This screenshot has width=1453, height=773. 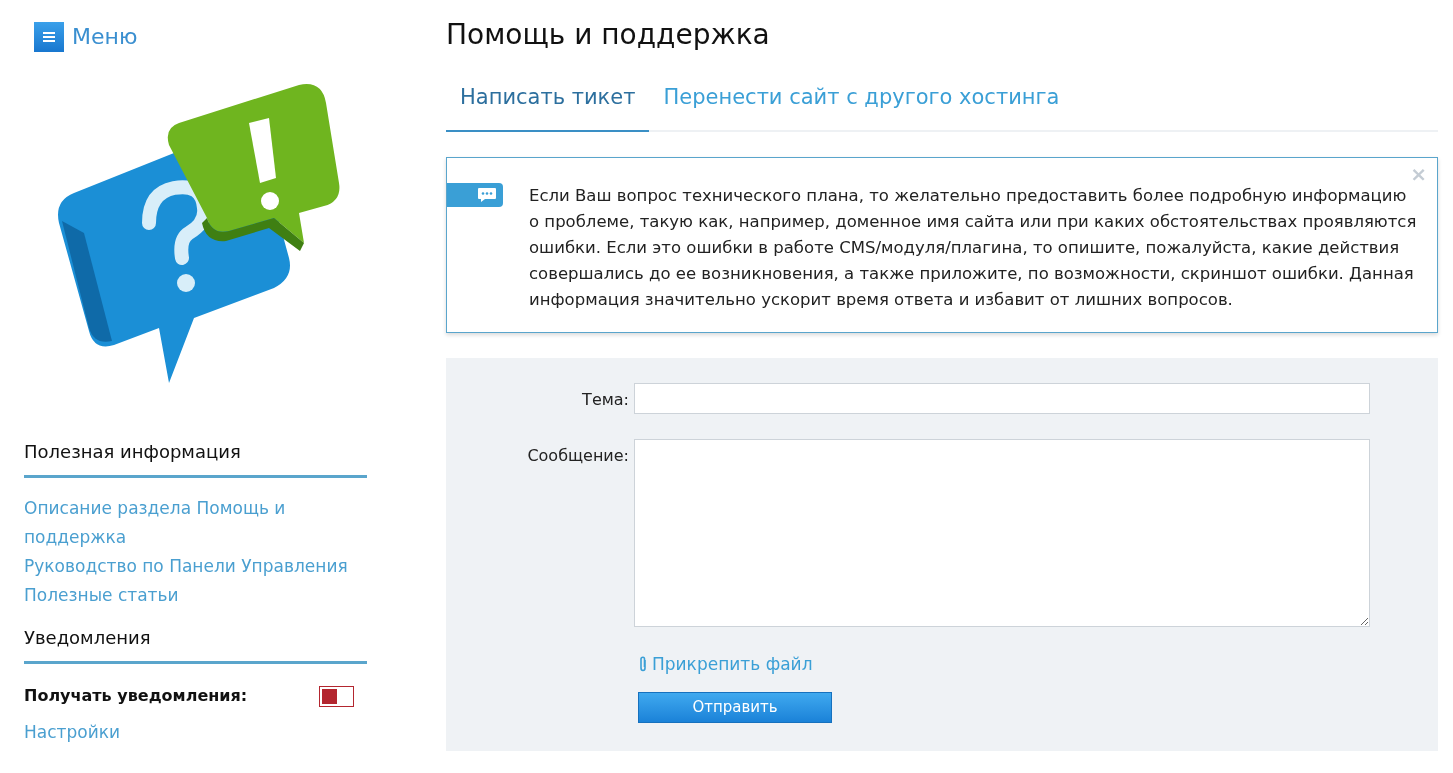 What do you see at coordinates (578, 455) in the screenshot?
I see `field-label: Сообщение:` at bounding box center [578, 455].